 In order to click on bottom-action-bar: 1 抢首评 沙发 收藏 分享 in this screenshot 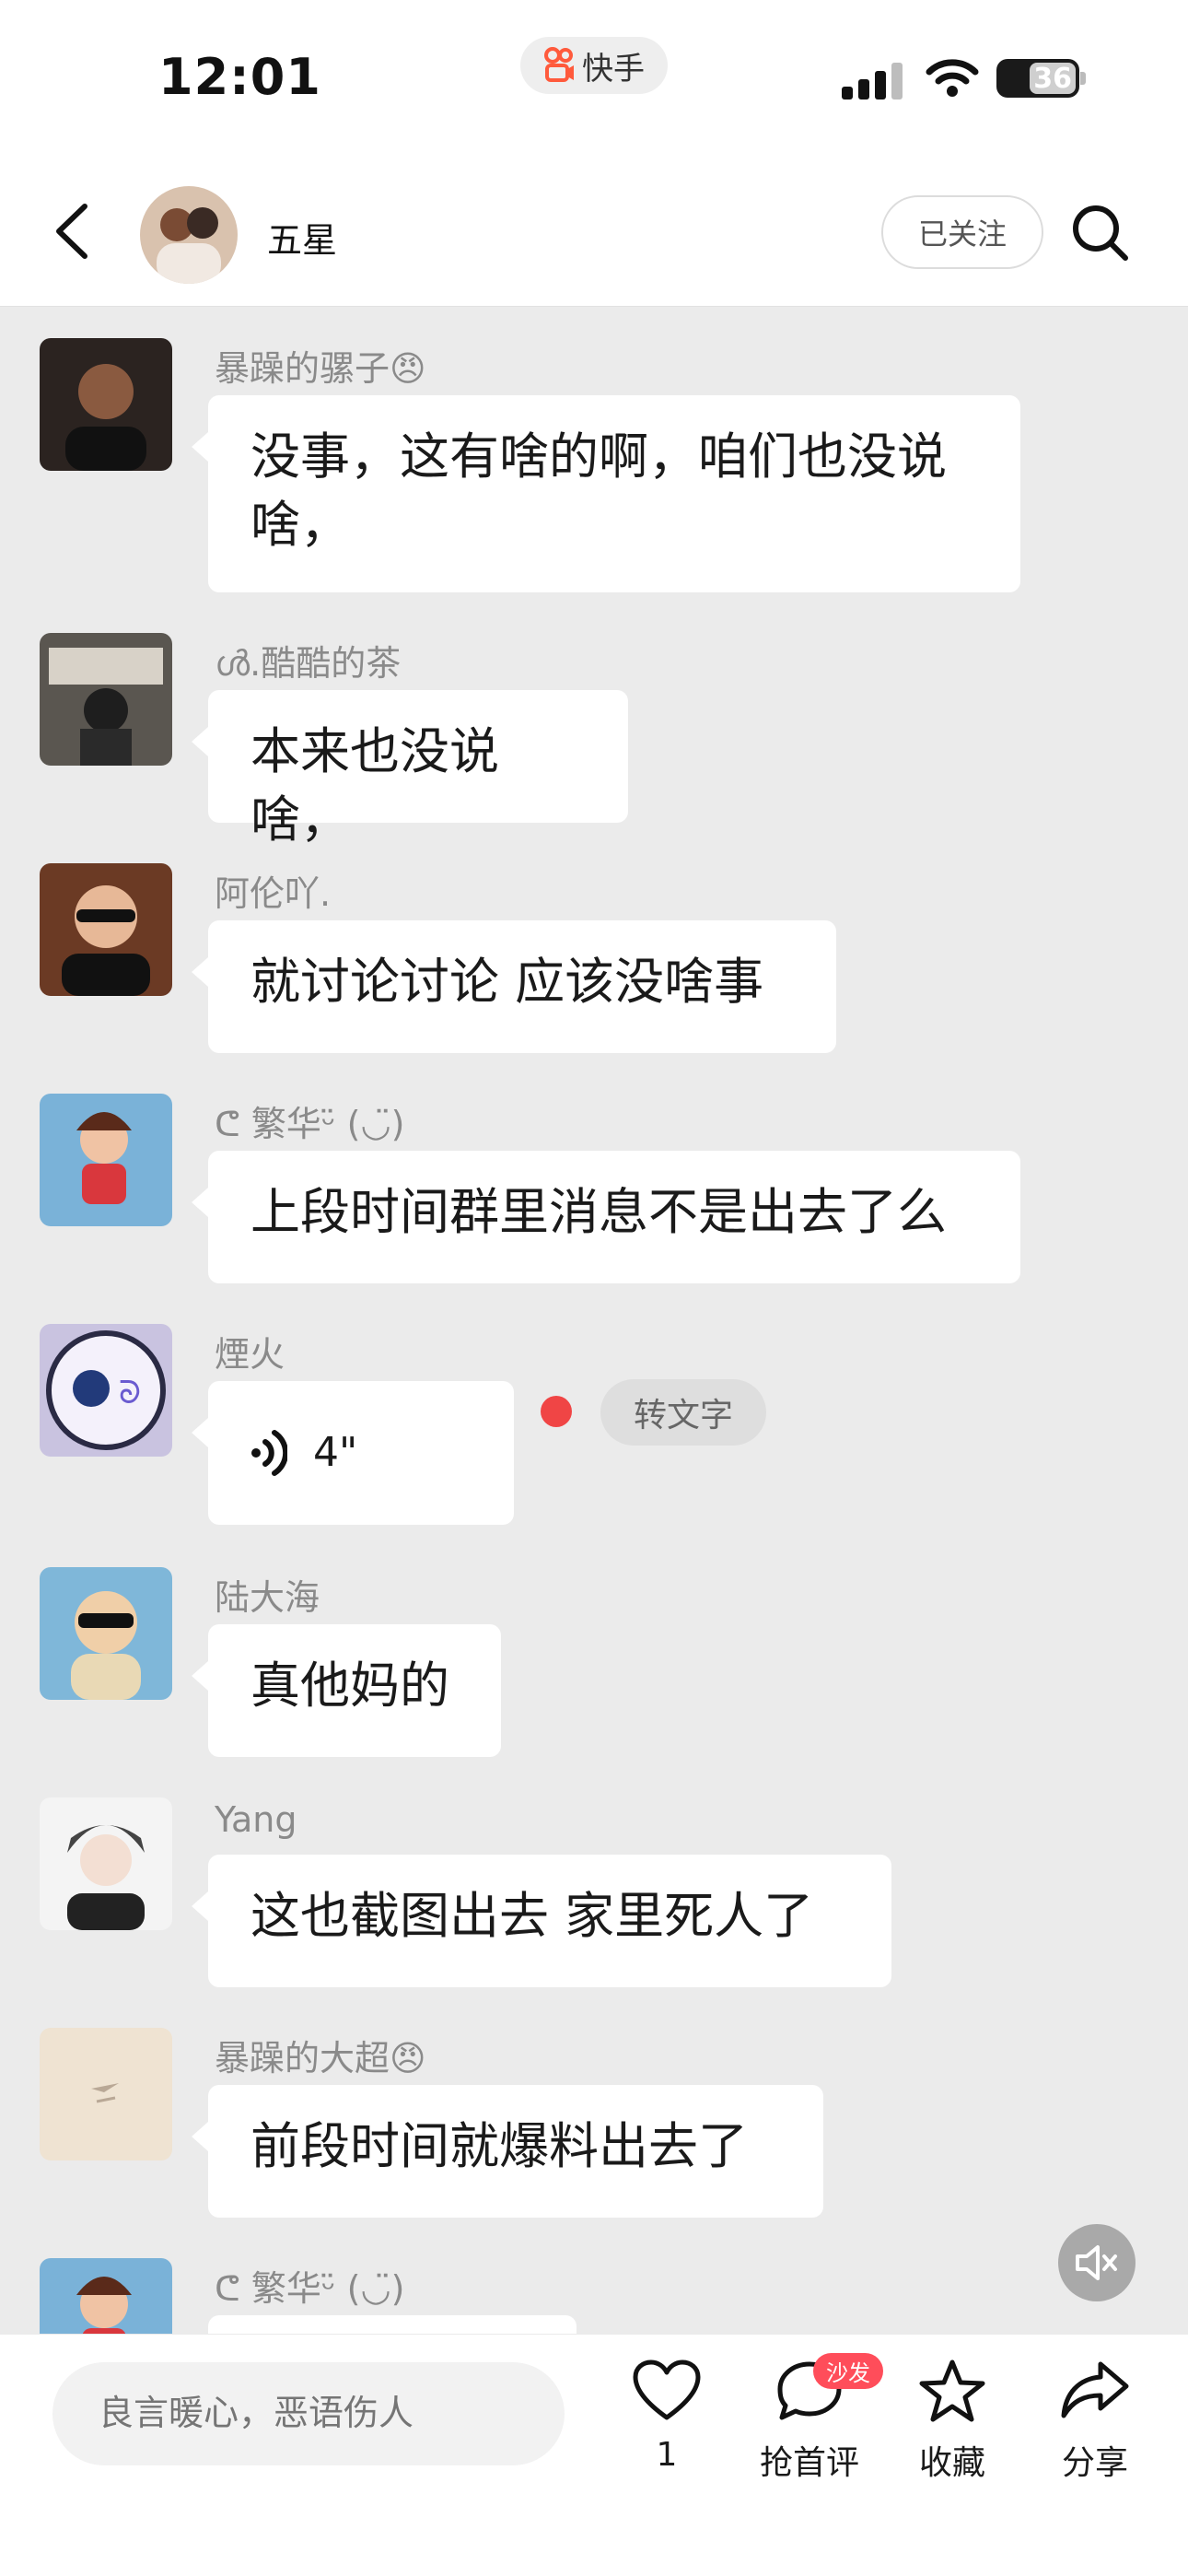, I will do `click(594, 2455)`.